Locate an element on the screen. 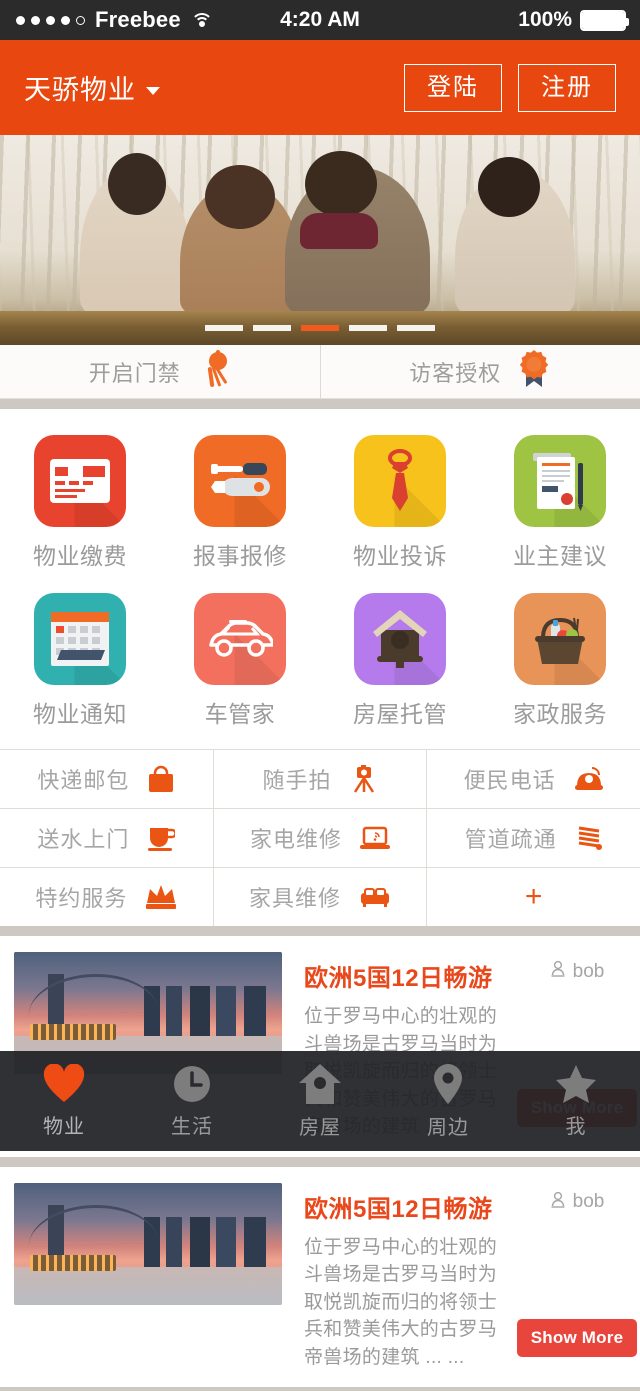 This screenshot has width=640, height=1391. service-item: 随手拍 is located at coordinates (319, 779).